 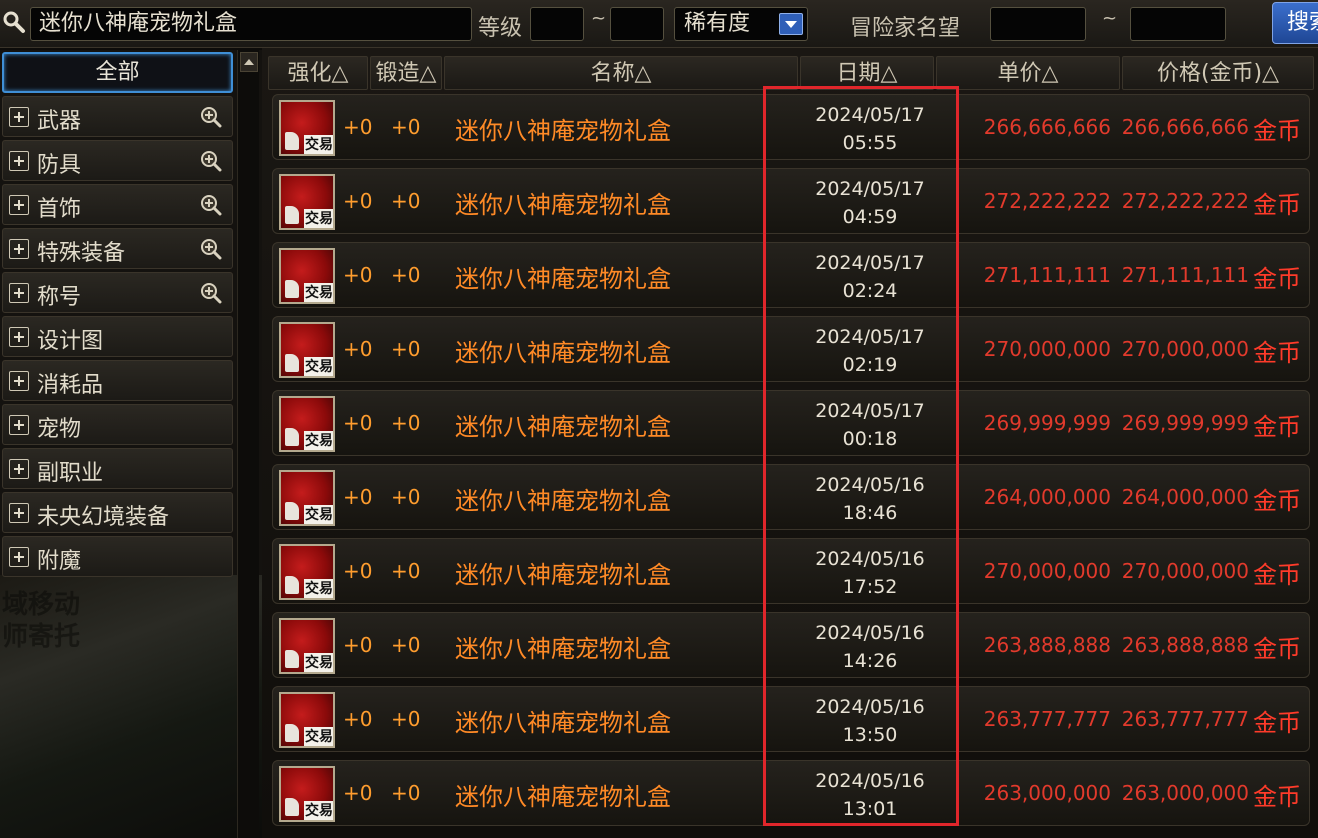 I want to click on column-header-price-gold: 价格(金币)△, so click(x=1218, y=73).